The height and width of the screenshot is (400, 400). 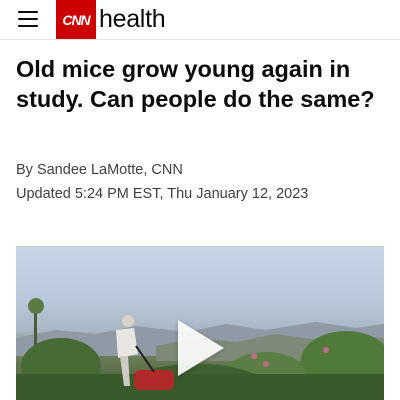 I want to click on article-byline: By Sandee LaMotte, CNN, so click(x=99, y=170).